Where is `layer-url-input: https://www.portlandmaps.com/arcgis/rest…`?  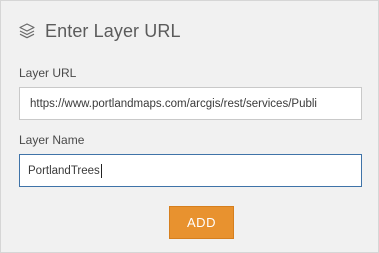 layer-url-input: https://www.portlandmaps.com/arcgis/rest… is located at coordinates (190, 103).